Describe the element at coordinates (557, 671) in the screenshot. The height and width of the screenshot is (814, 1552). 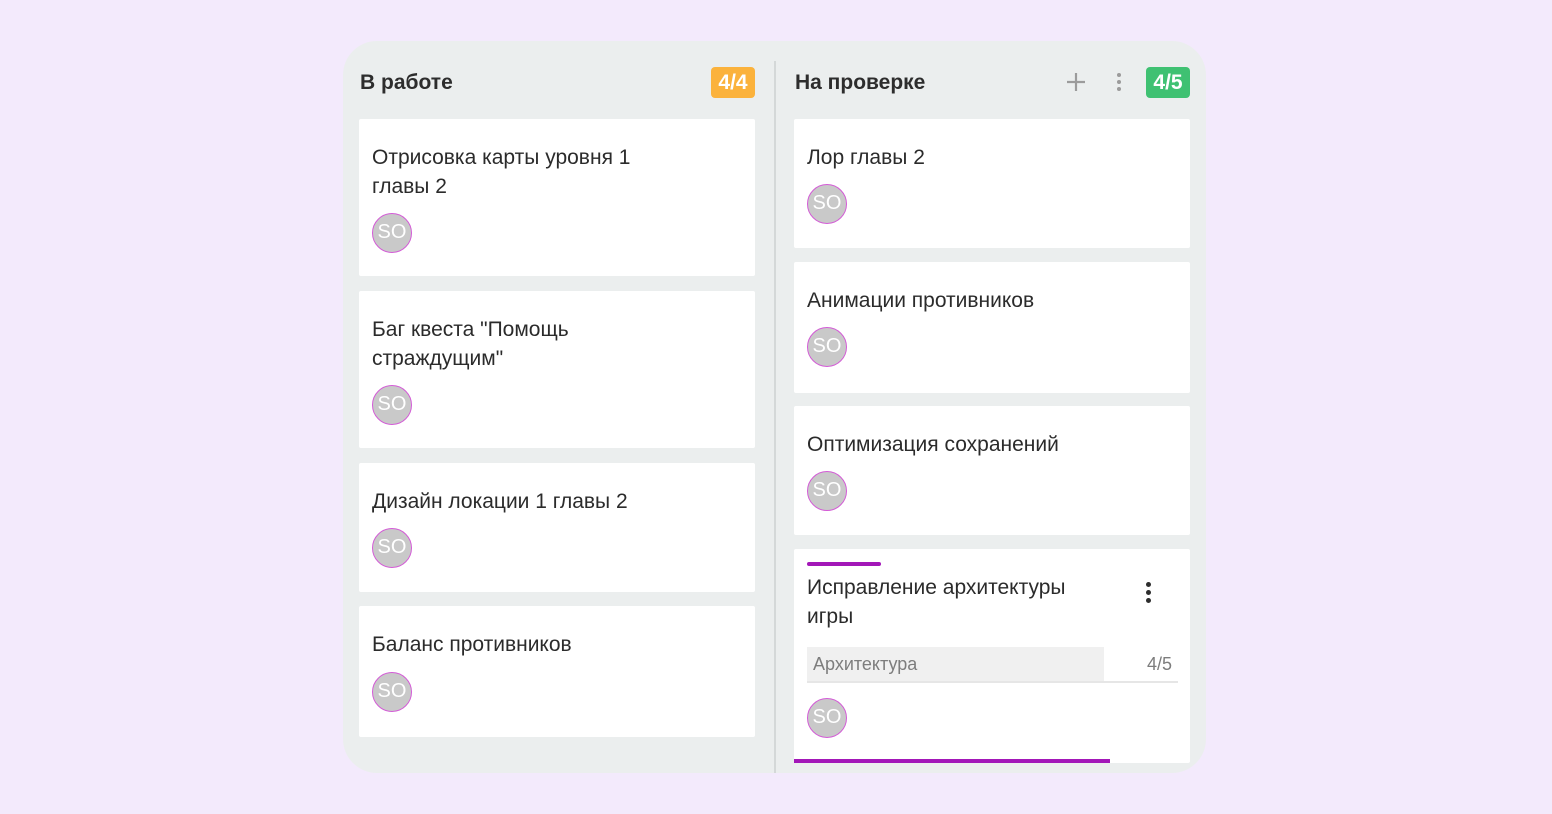
I see `task-card: Баланс противников SO` at that location.